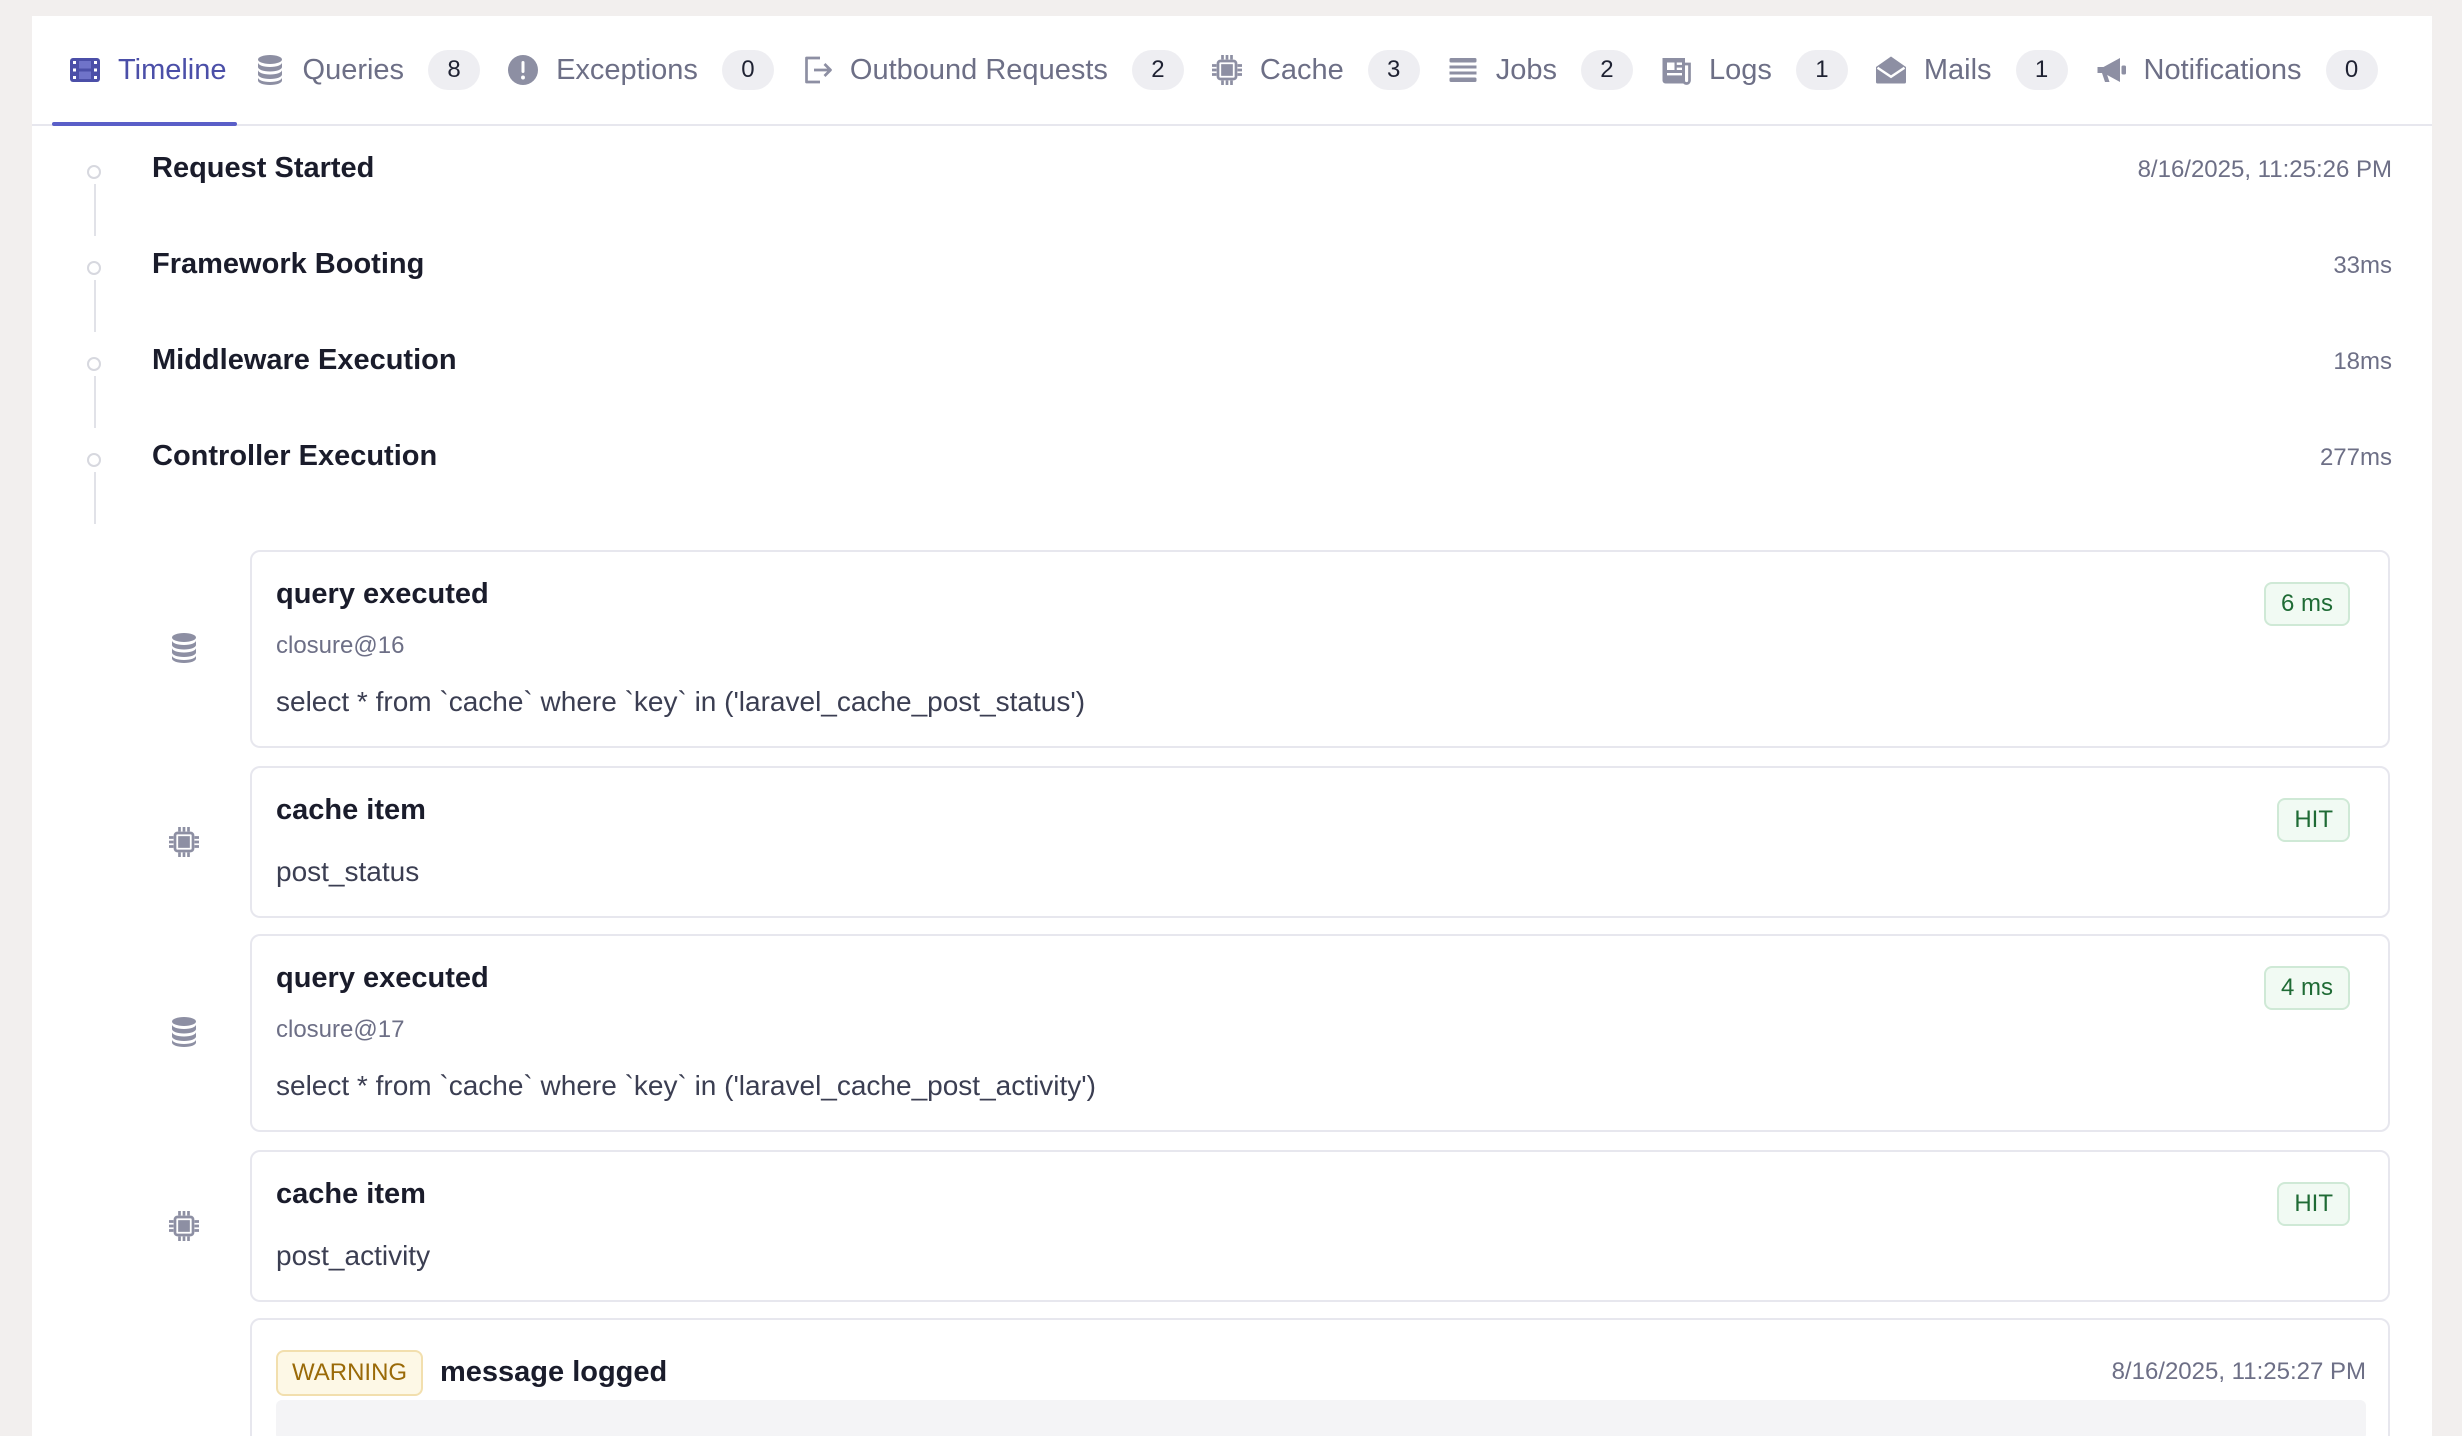  I want to click on tab-label: Timeline, so click(172, 69).